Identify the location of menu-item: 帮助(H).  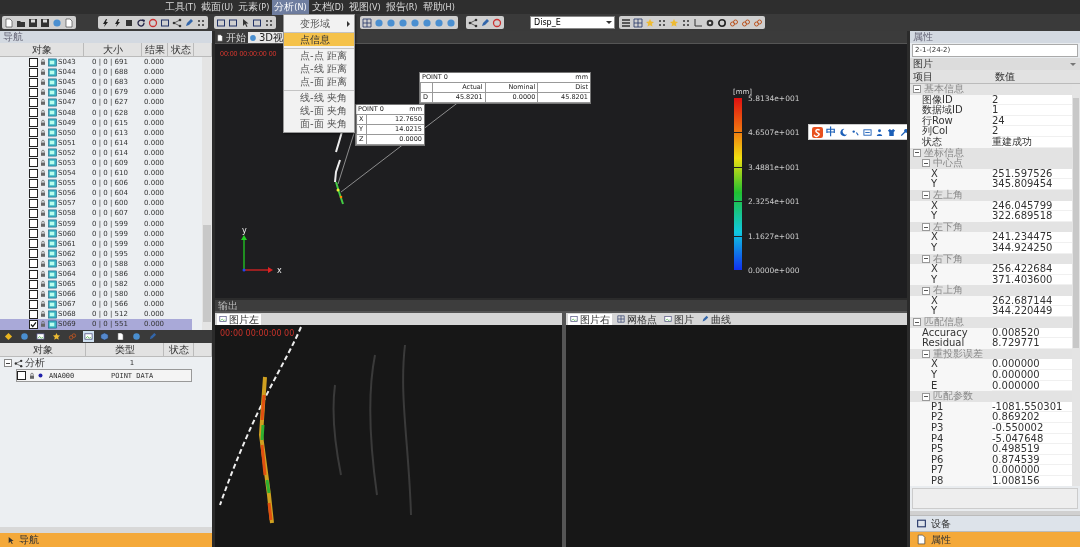
(438, 7).